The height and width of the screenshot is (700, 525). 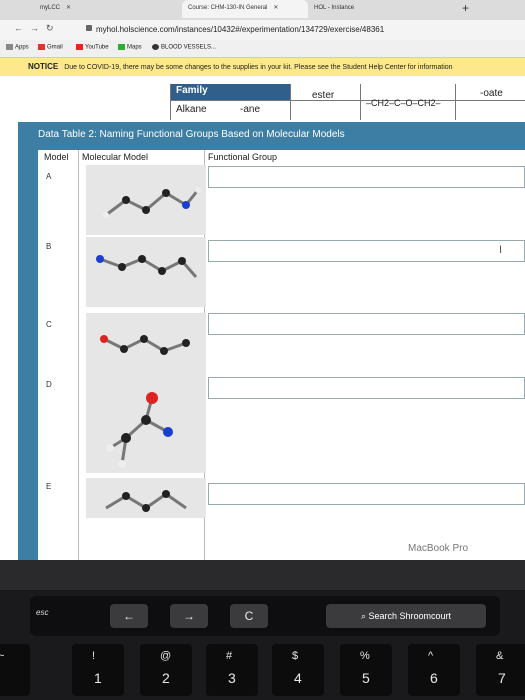 I want to click on reload-icon: ↻, so click(x=50, y=28).